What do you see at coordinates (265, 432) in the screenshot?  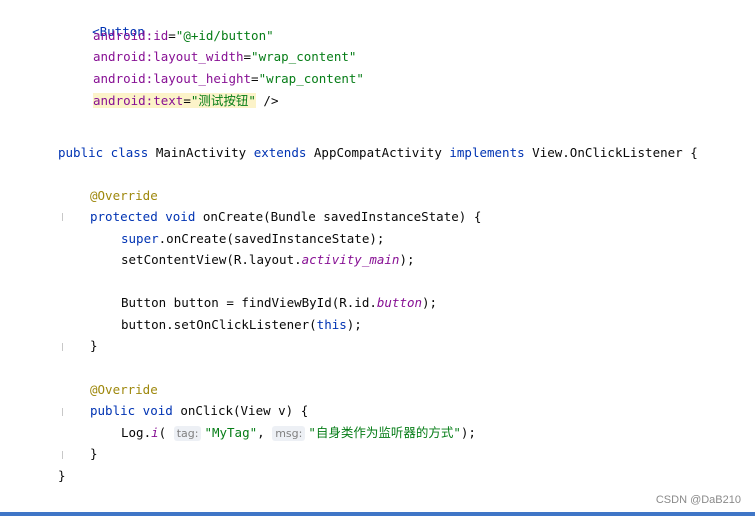 I see `code-text: ,` at bounding box center [265, 432].